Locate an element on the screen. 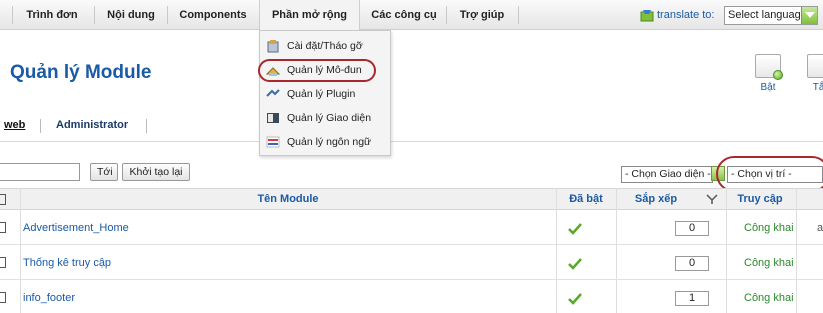 The image size is (823, 313). template-icon is located at coordinates (273, 118).